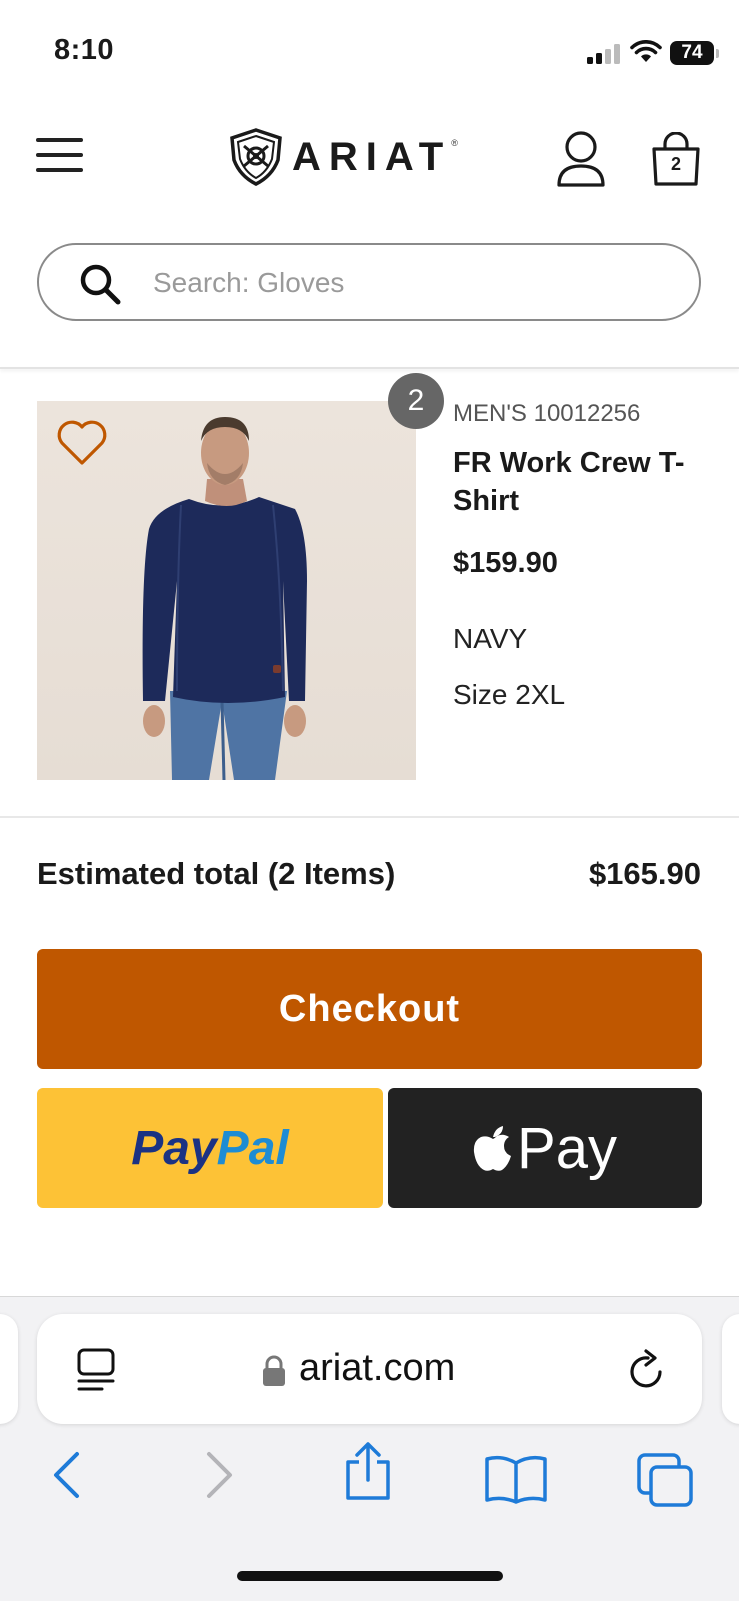 Image resolution: width=739 pixels, height=1601 pixels. Describe the element at coordinates (368, 1471) in the screenshot. I see `share-icon` at that location.